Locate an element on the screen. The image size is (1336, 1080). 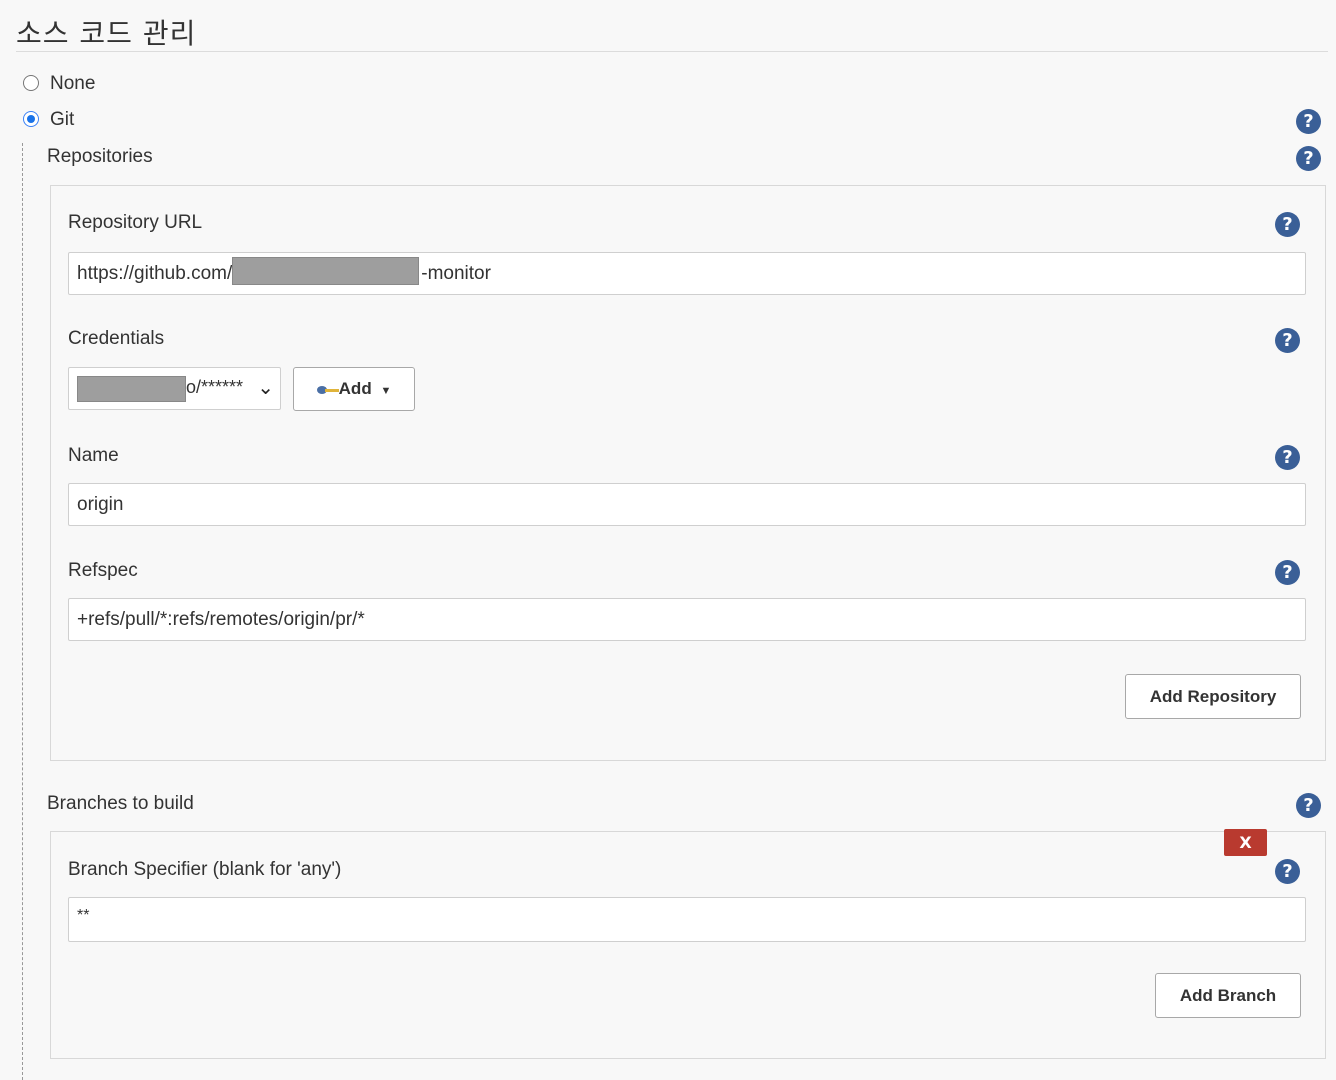
branches-help-icon: ? is located at coordinates (1308, 805).